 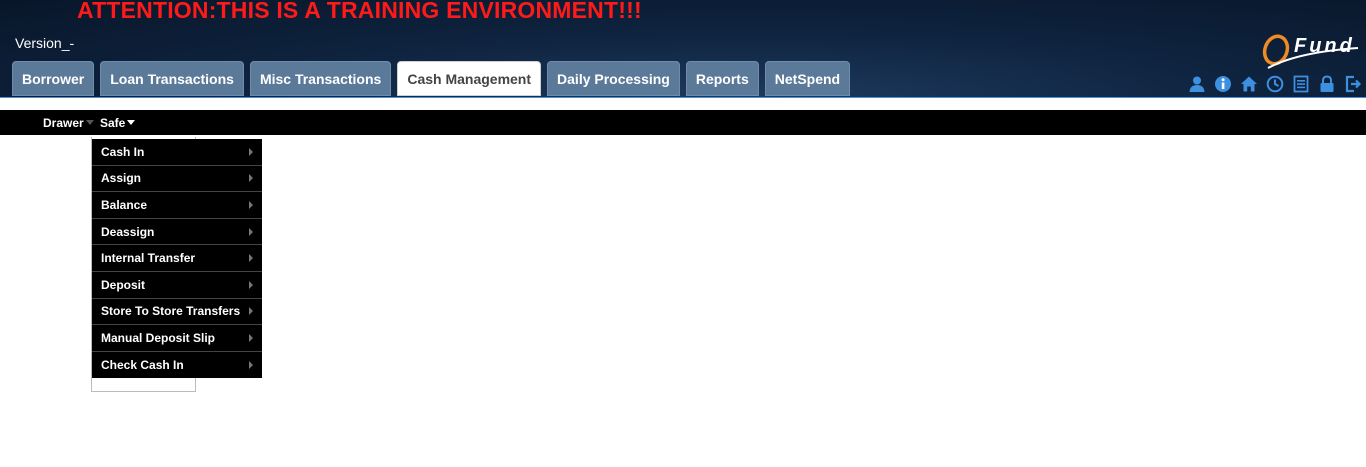 I want to click on tab-misc-transactions: Misc Transactions, so click(x=320, y=78).